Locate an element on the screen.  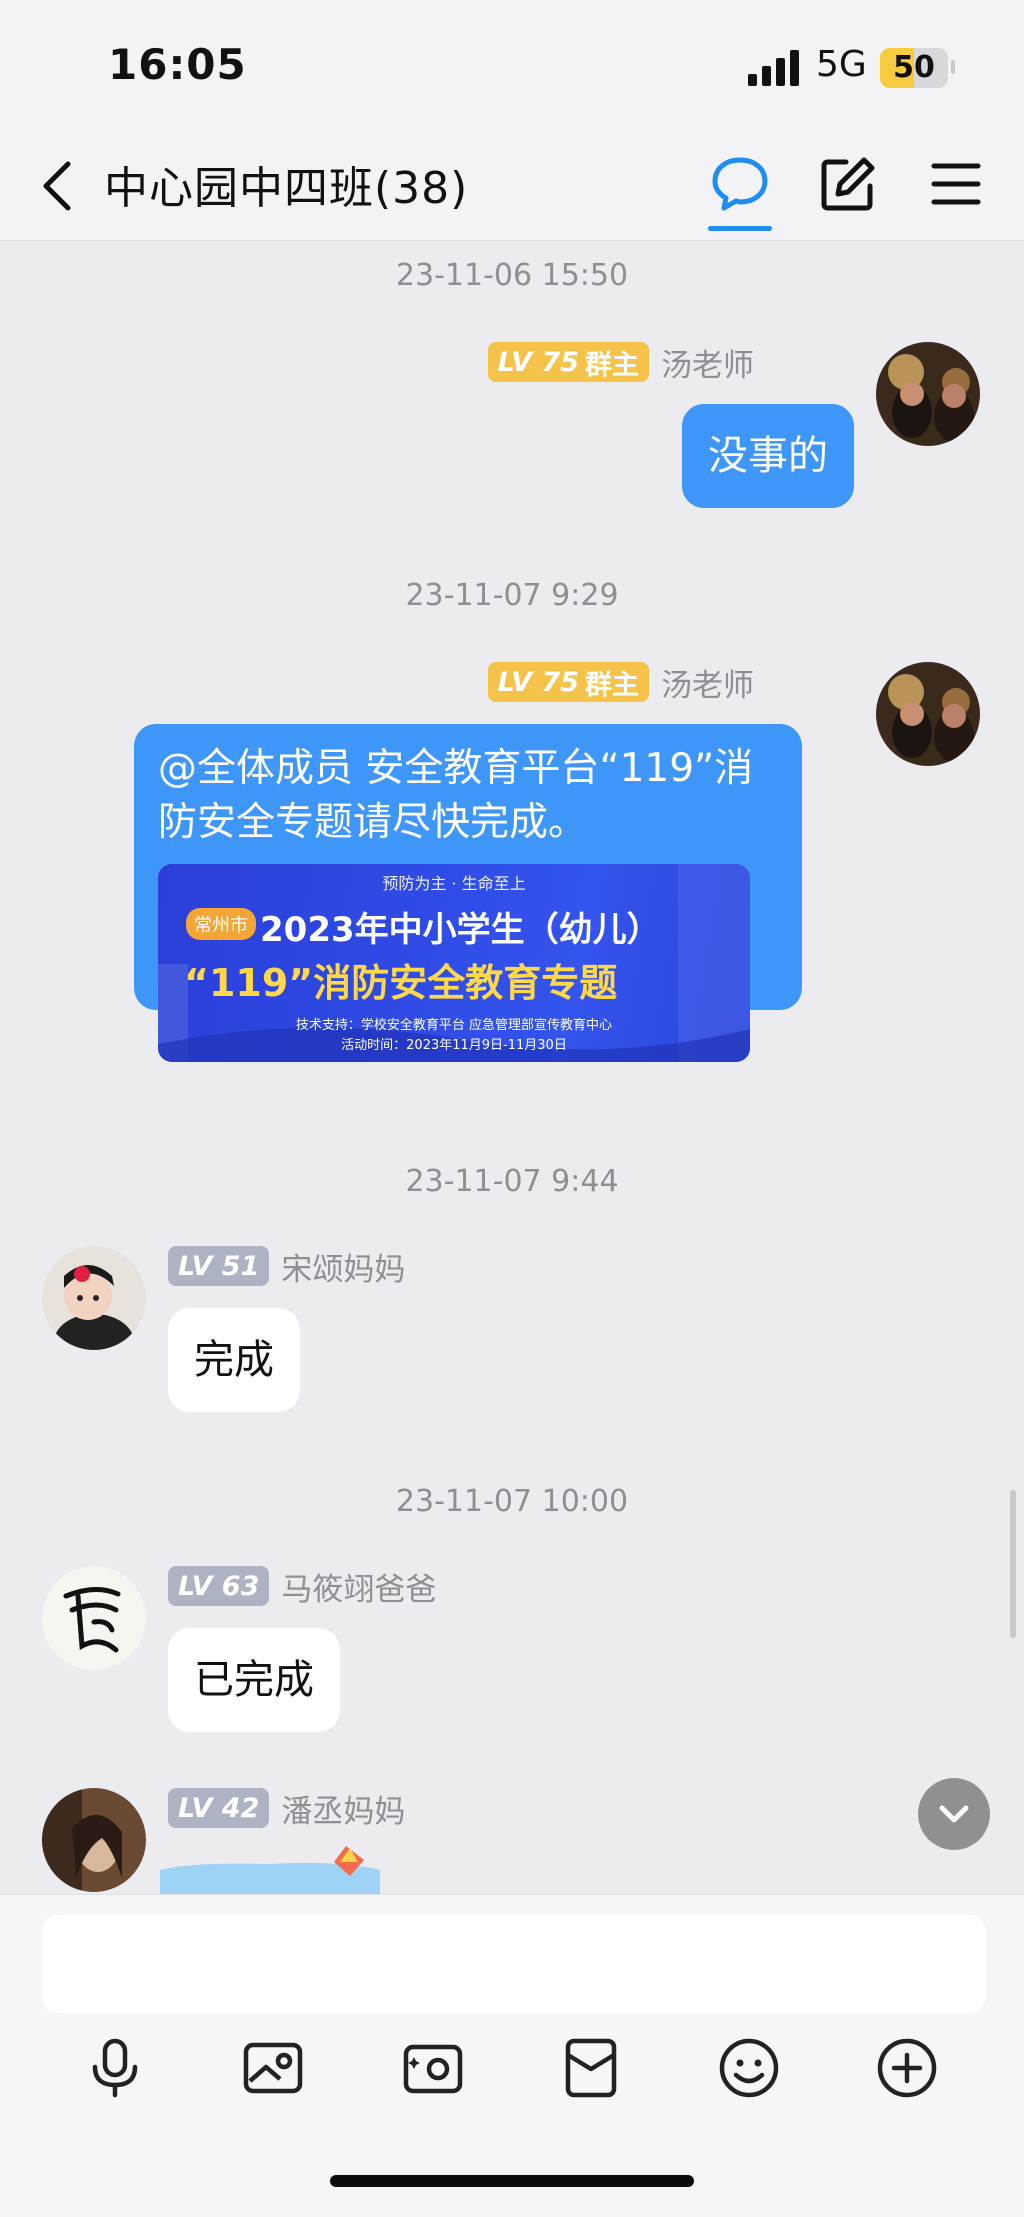
camera-icon is located at coordinates (433, 2068).